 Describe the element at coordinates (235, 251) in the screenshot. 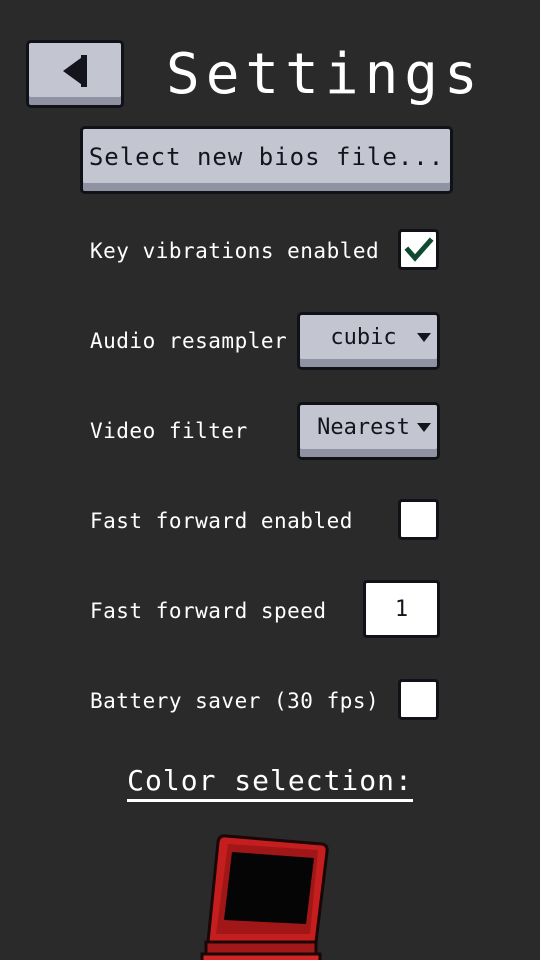

I see `key-vibrations-label: Key vibrations enabled` at that location.